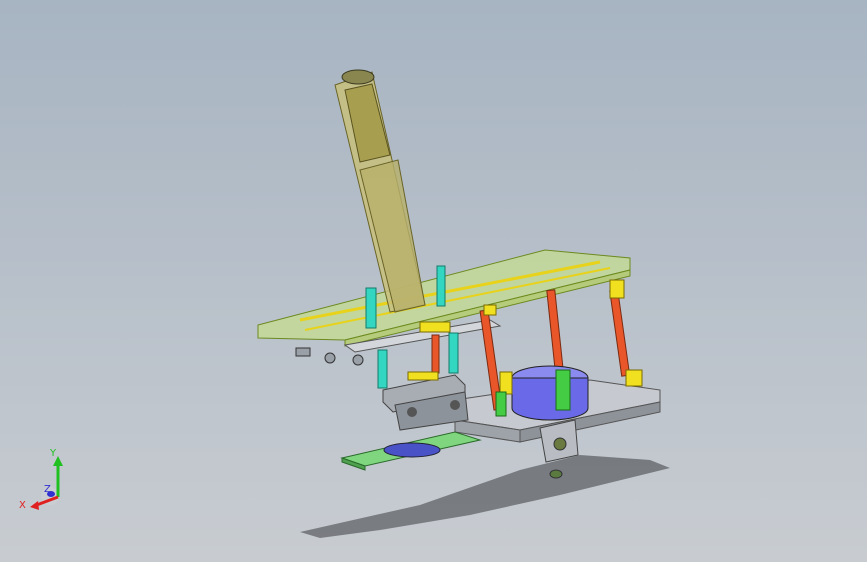  Describe the element at coordinates (485, 496) in the screenshot. I see `model-shadow` at that location.